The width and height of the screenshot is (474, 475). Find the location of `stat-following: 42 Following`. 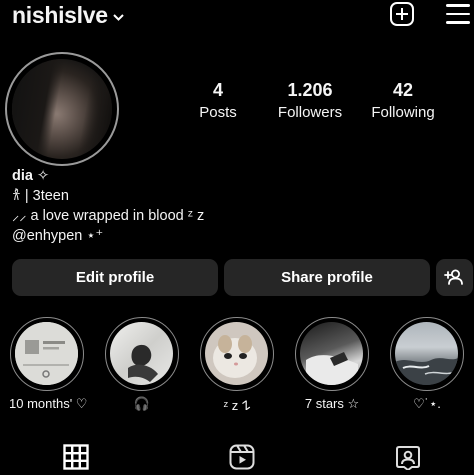

stat-following: 42 Following is located at coordinates (403, 101).